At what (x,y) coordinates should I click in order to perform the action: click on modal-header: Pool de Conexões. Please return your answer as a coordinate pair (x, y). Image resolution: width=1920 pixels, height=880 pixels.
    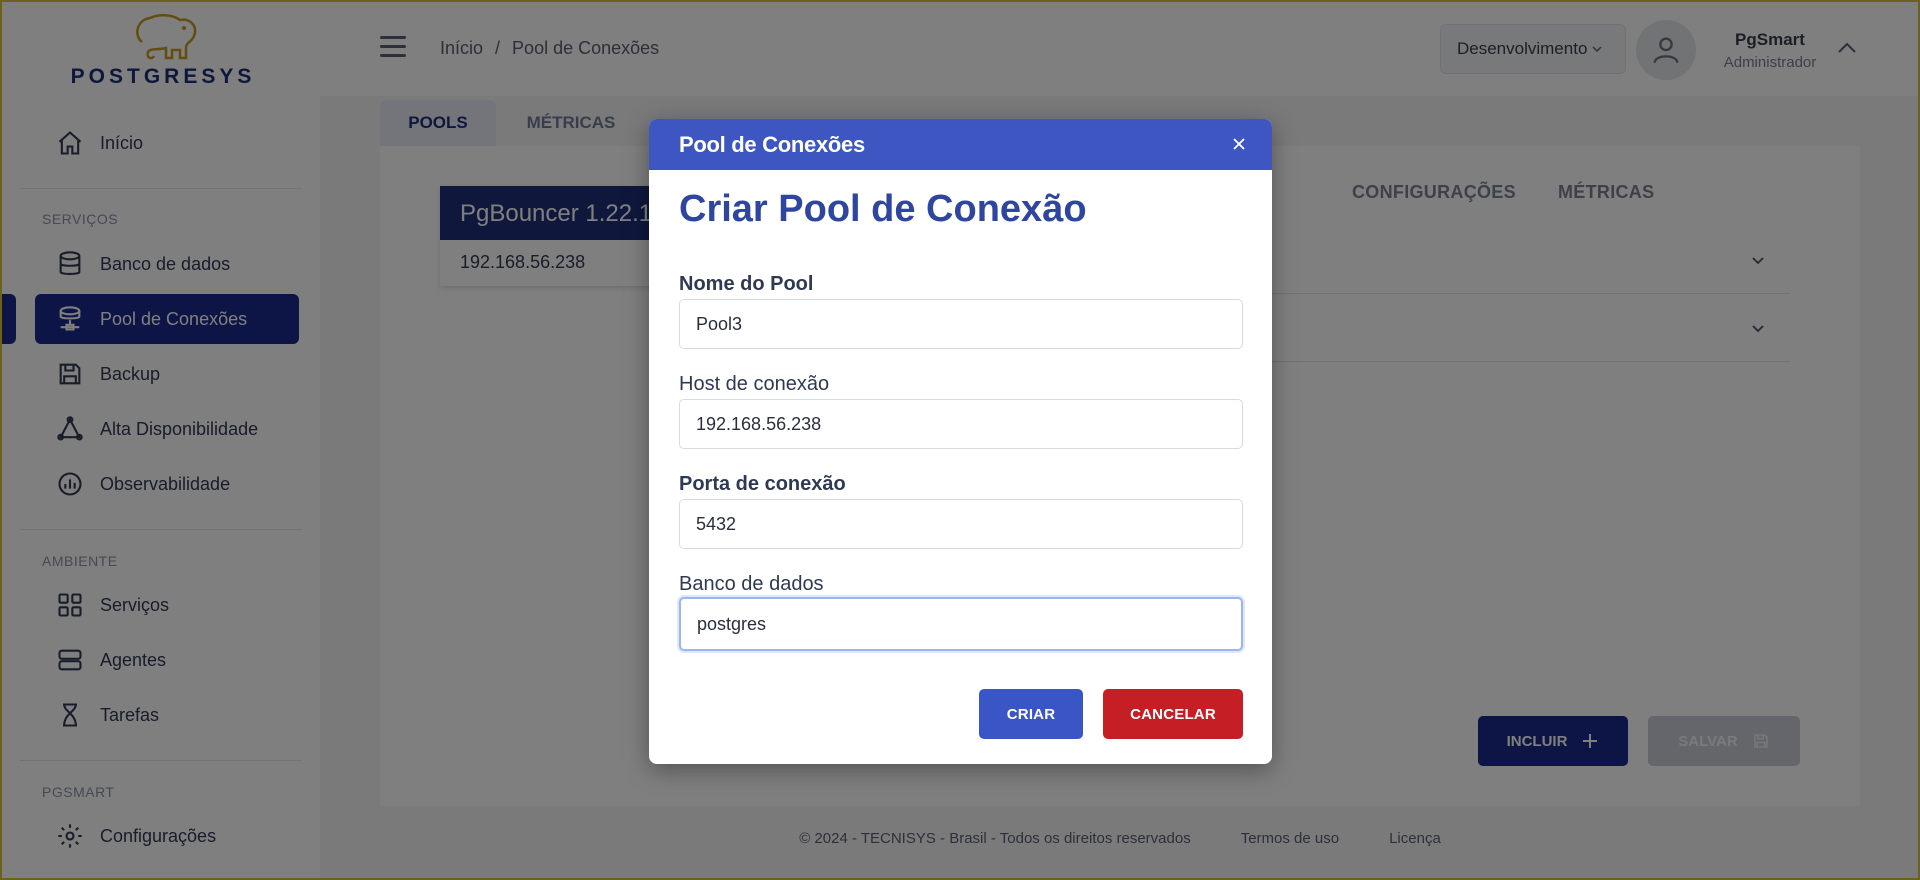
    Looking at the image, I should click on (960, 144).